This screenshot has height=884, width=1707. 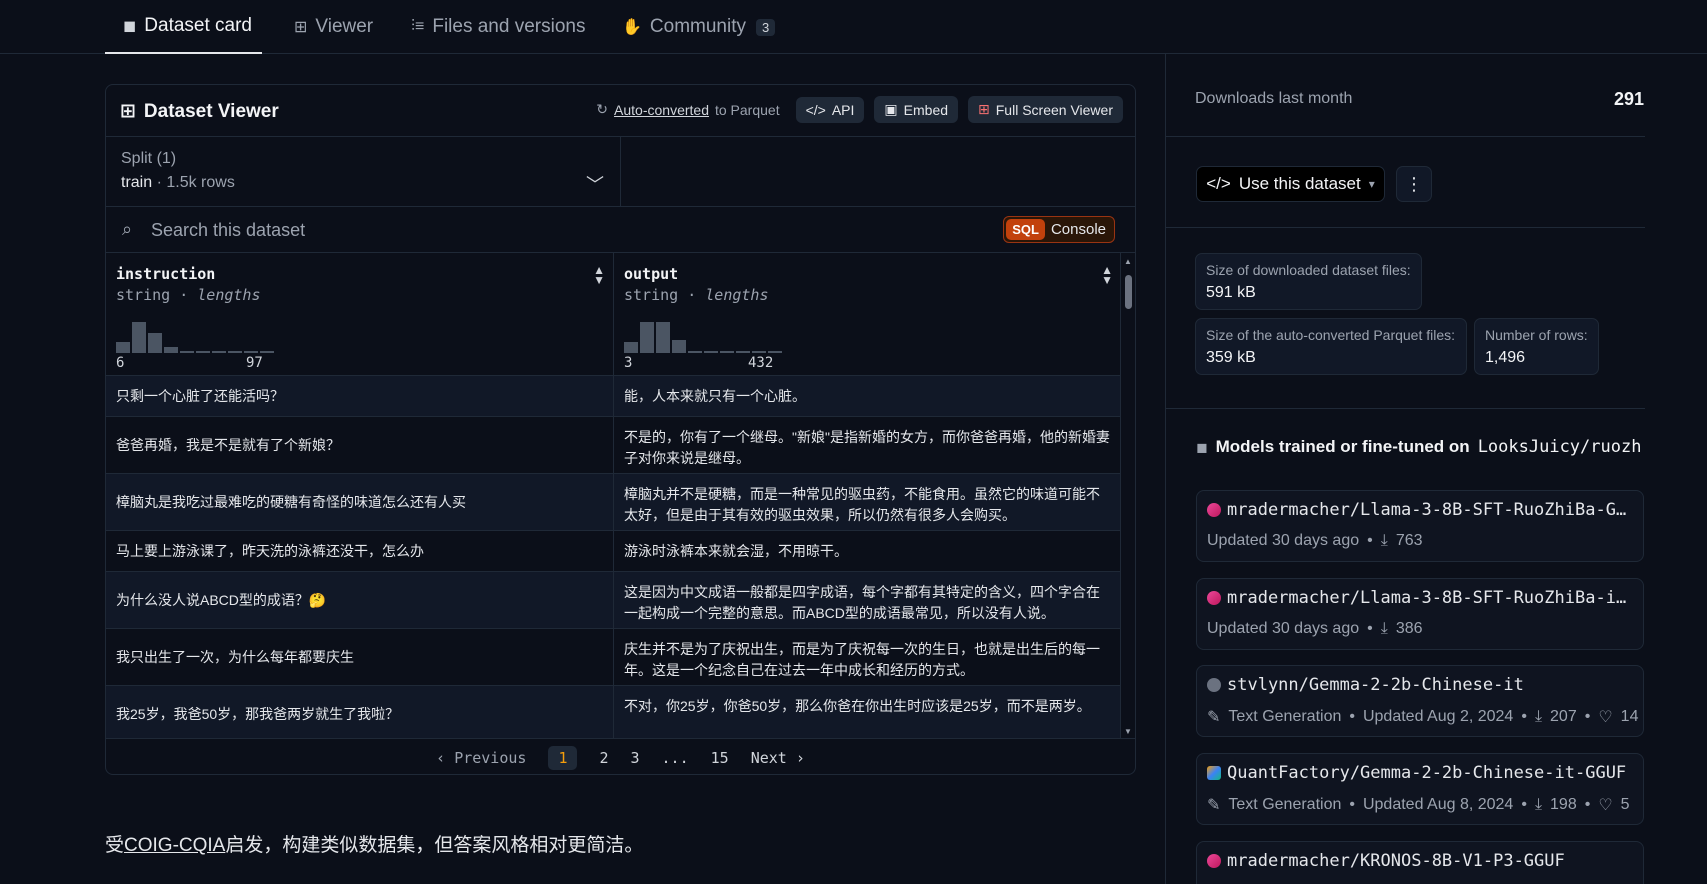 What do you see at coordinates (1414, 184) in the screenshot?
I see `more-options-button: ⋮` at bounding box center [1414, 184].